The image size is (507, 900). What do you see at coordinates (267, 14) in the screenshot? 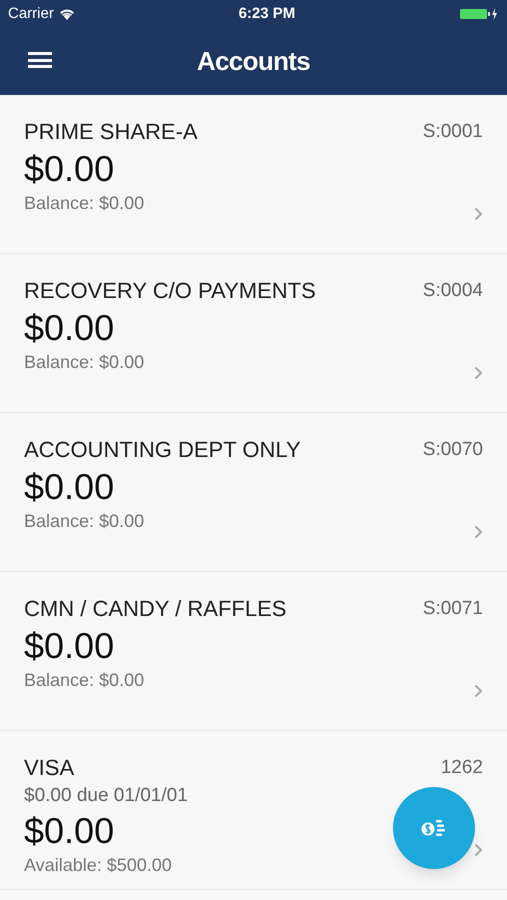
I see `status-time: 6:23 PM` at bounding box center [267, 14].